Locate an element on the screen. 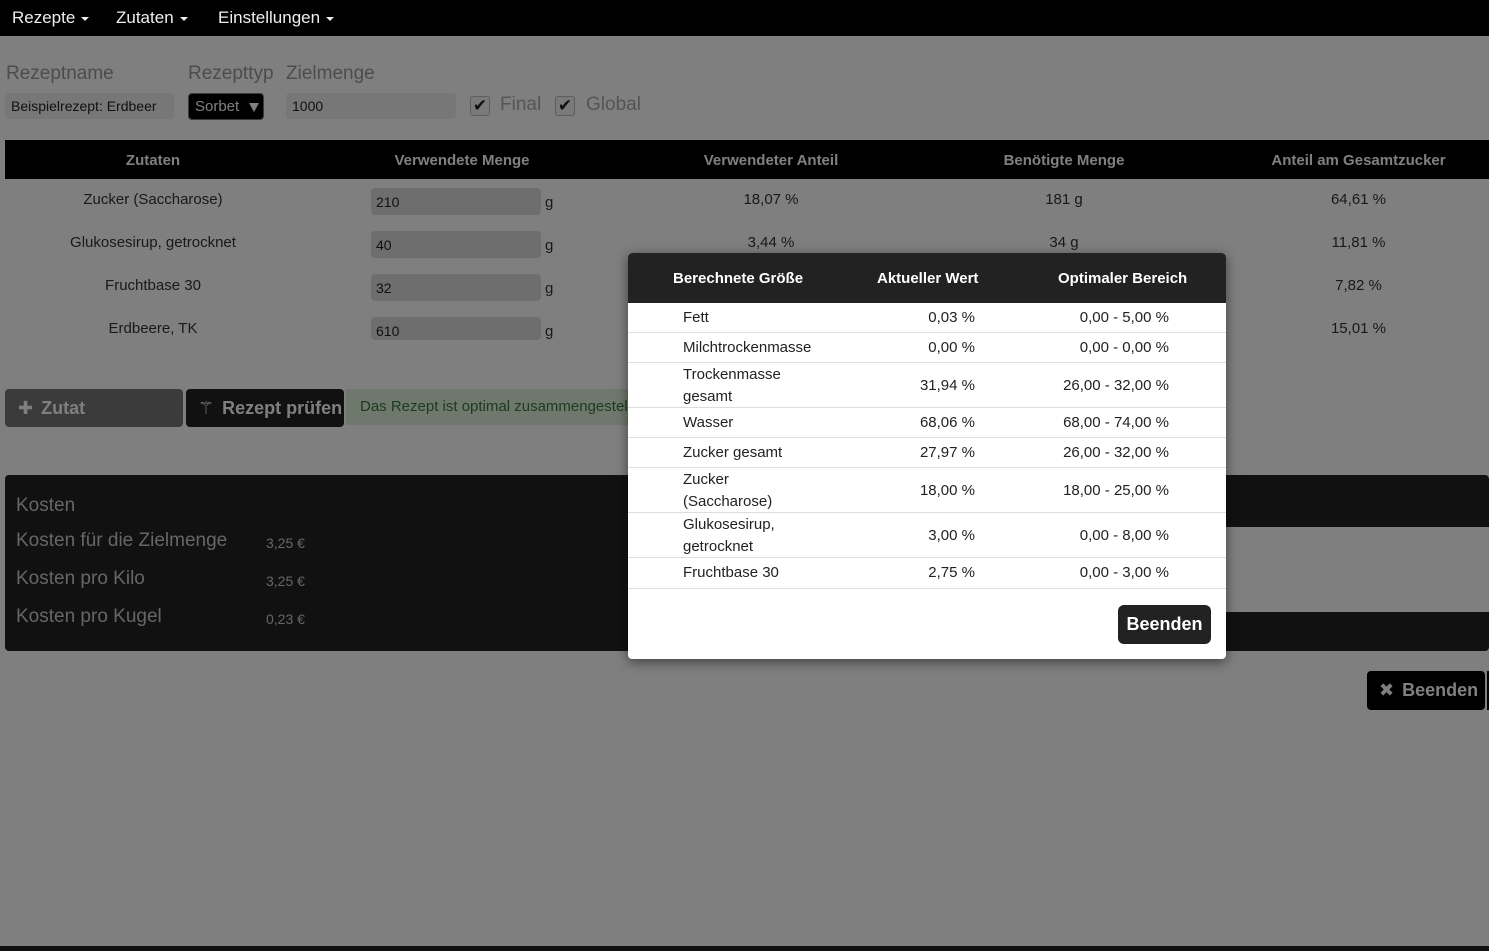 This screenshot has width=1489, height=951. modal-row-range: 0,00 - 8,00 % is located at coordinates (1124, 535).